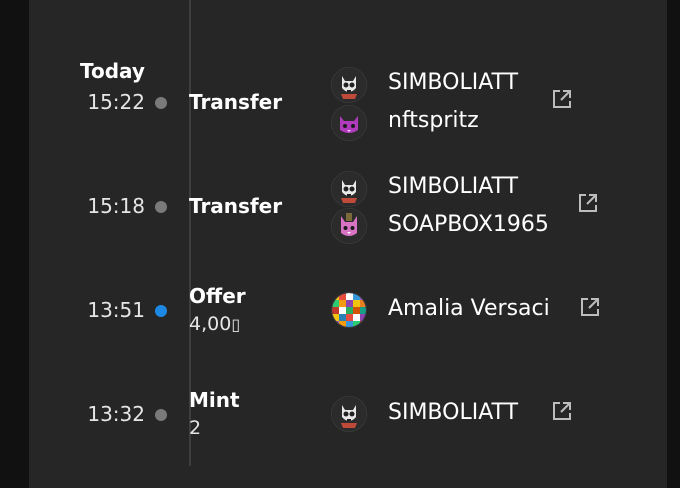 The height and width of the screenshot is (488, 680). I want to click on timeline-dot-offer, so click(161, 311).